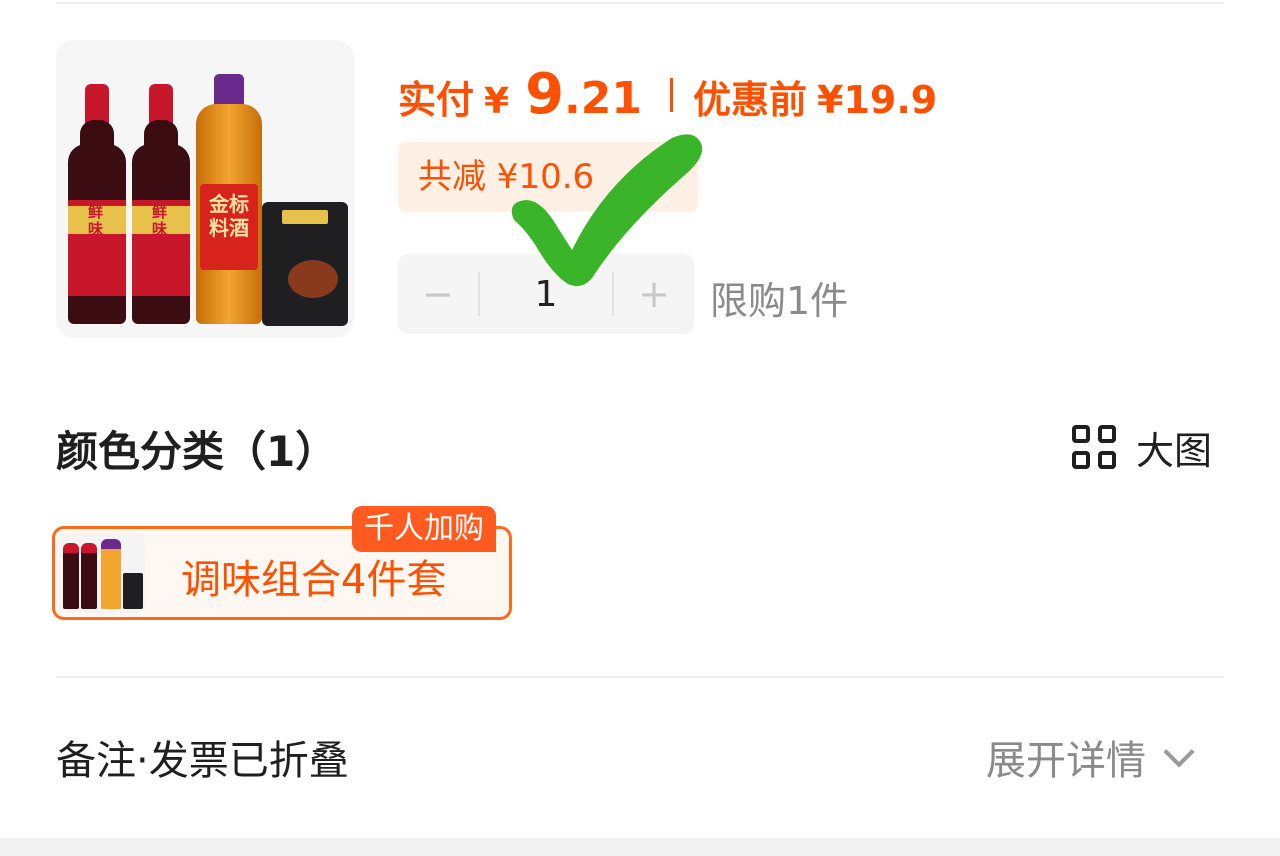 The height and width of the screenshot is (856, 1280). Describe the element at coordinates (877, 100) in the screenshot. I see `original-price: ¥19.9` at that location.